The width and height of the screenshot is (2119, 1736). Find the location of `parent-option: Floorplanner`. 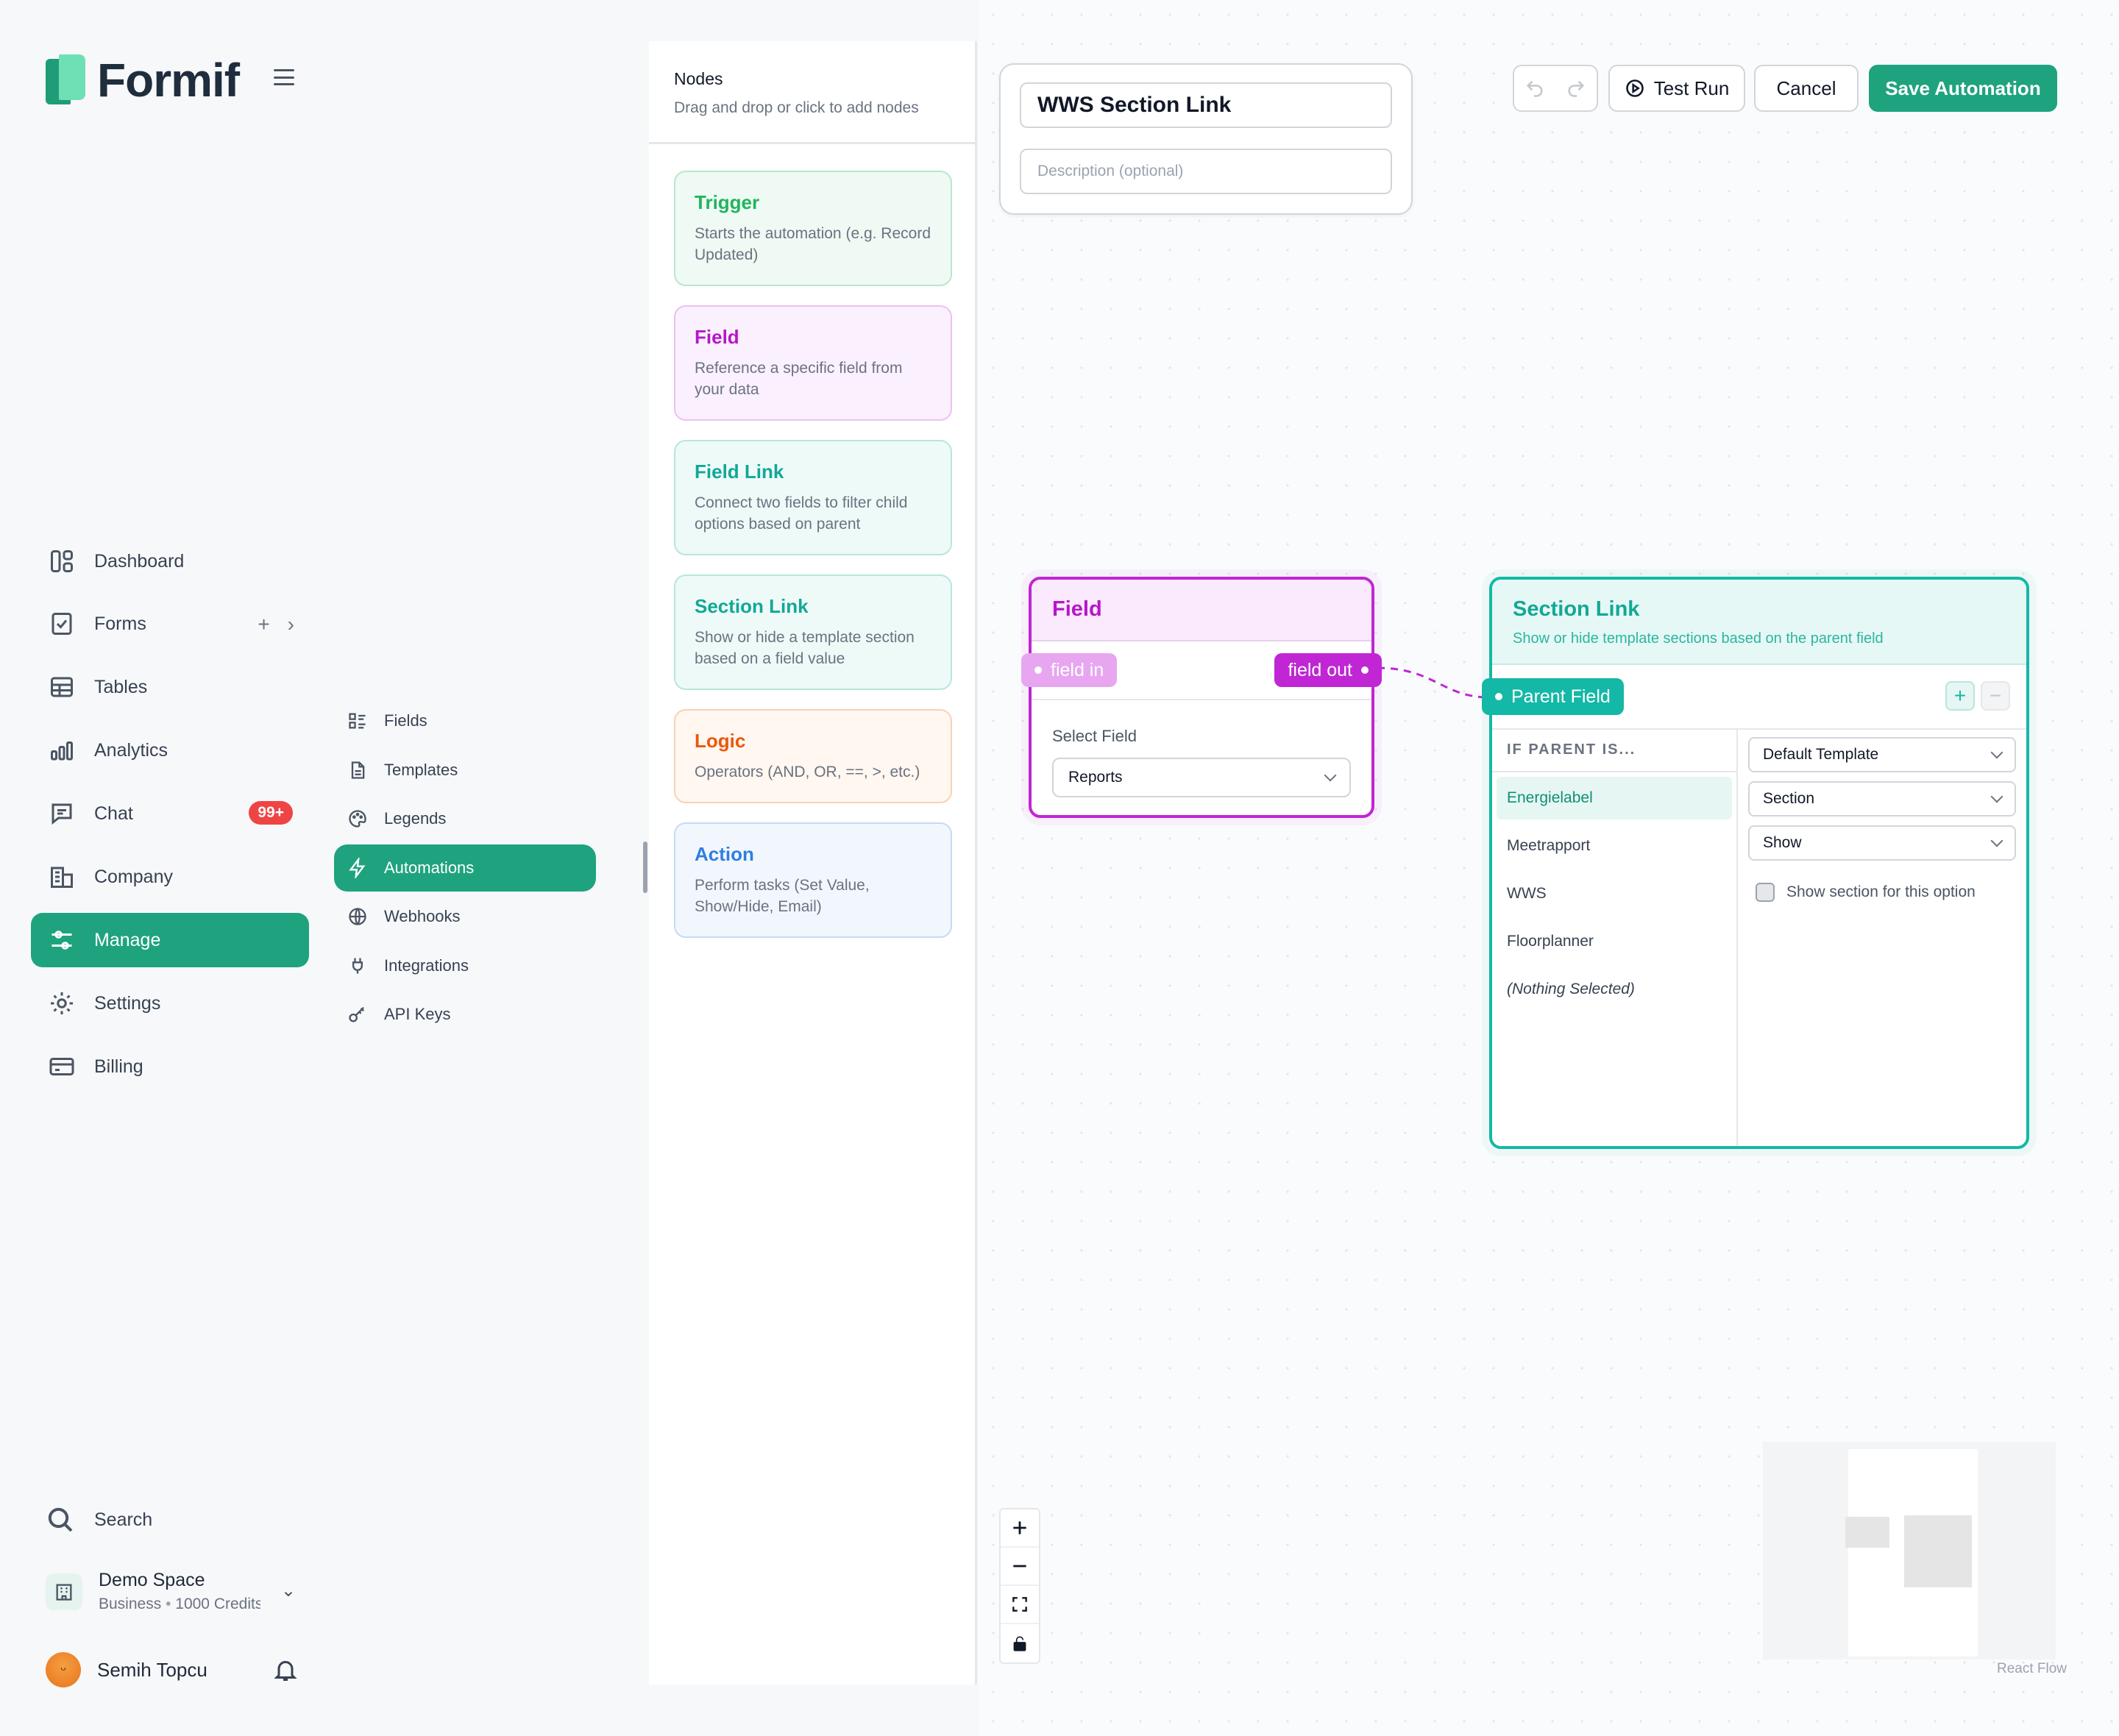

parent-option: Floorplanner is located at coordinates (1615, 941).